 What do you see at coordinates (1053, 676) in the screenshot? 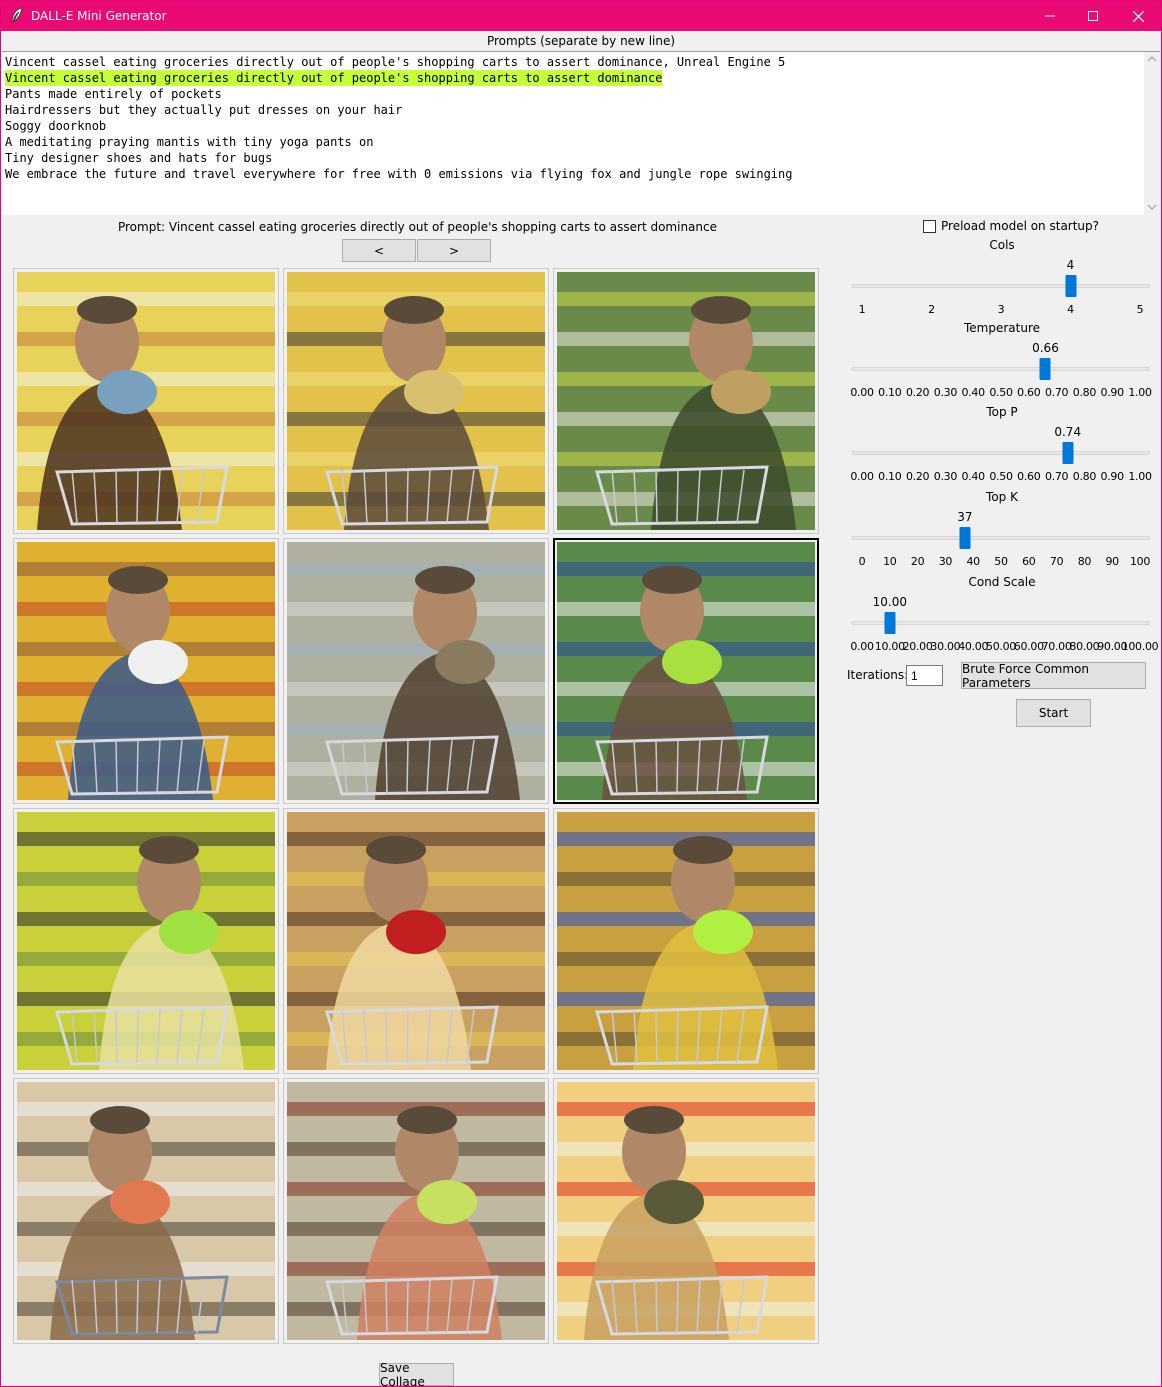
I see `brute-force-button: Brute Force Common Parameters` at bounding box center [1053, 676].